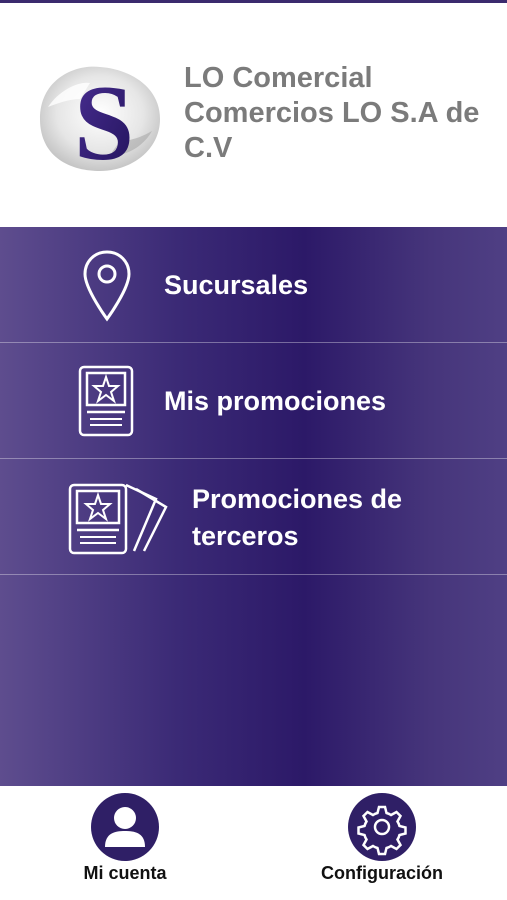 This screenshot has height=900, width=507. What do you see at coordinates (382, 873) in the screenshot?
I see `tab-label: Configuración` at bounding box center [382, 873].